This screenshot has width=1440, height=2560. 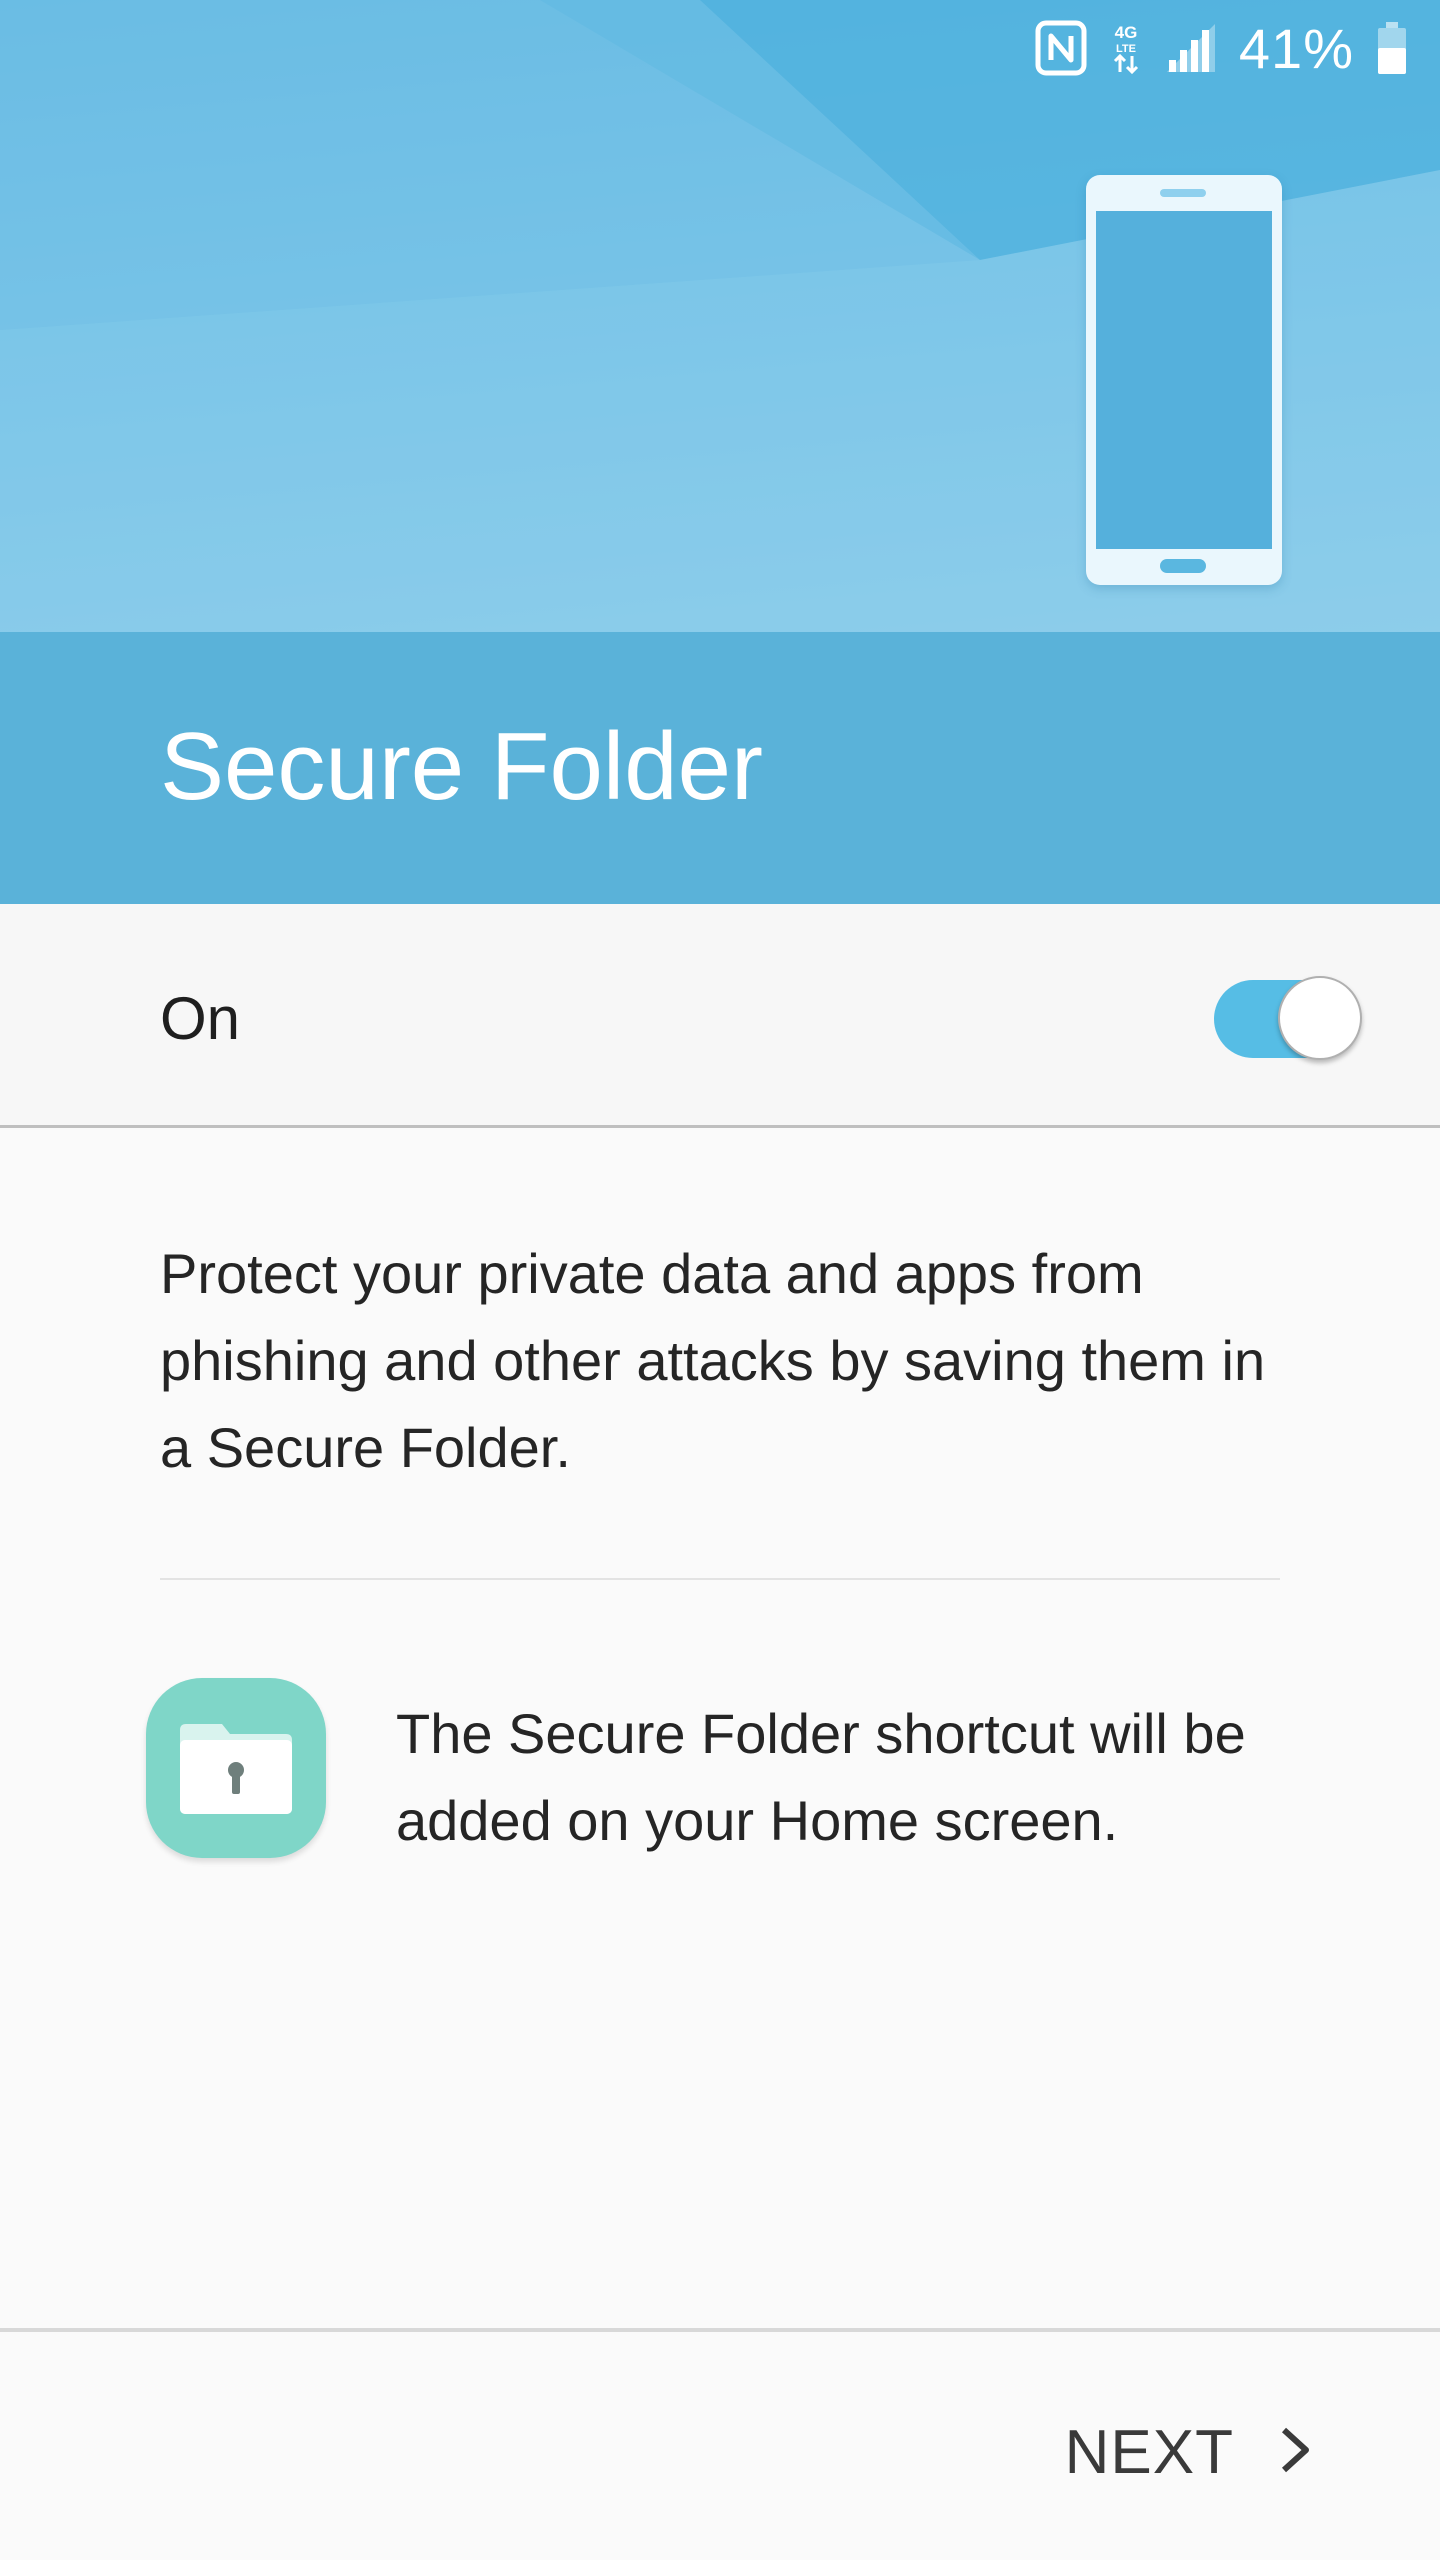 I want to click on secure-folder-toggle, so click(x=1290, y=1019).